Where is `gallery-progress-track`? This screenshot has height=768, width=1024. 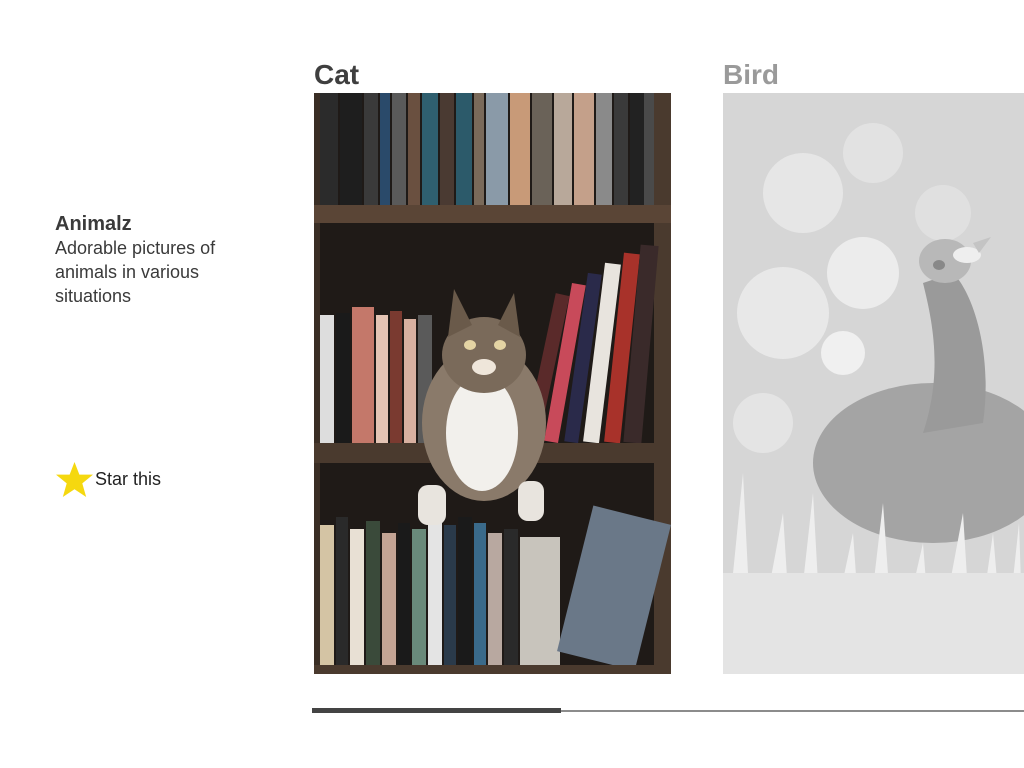
gallery-progress-track is located at coordinates (668, 710).